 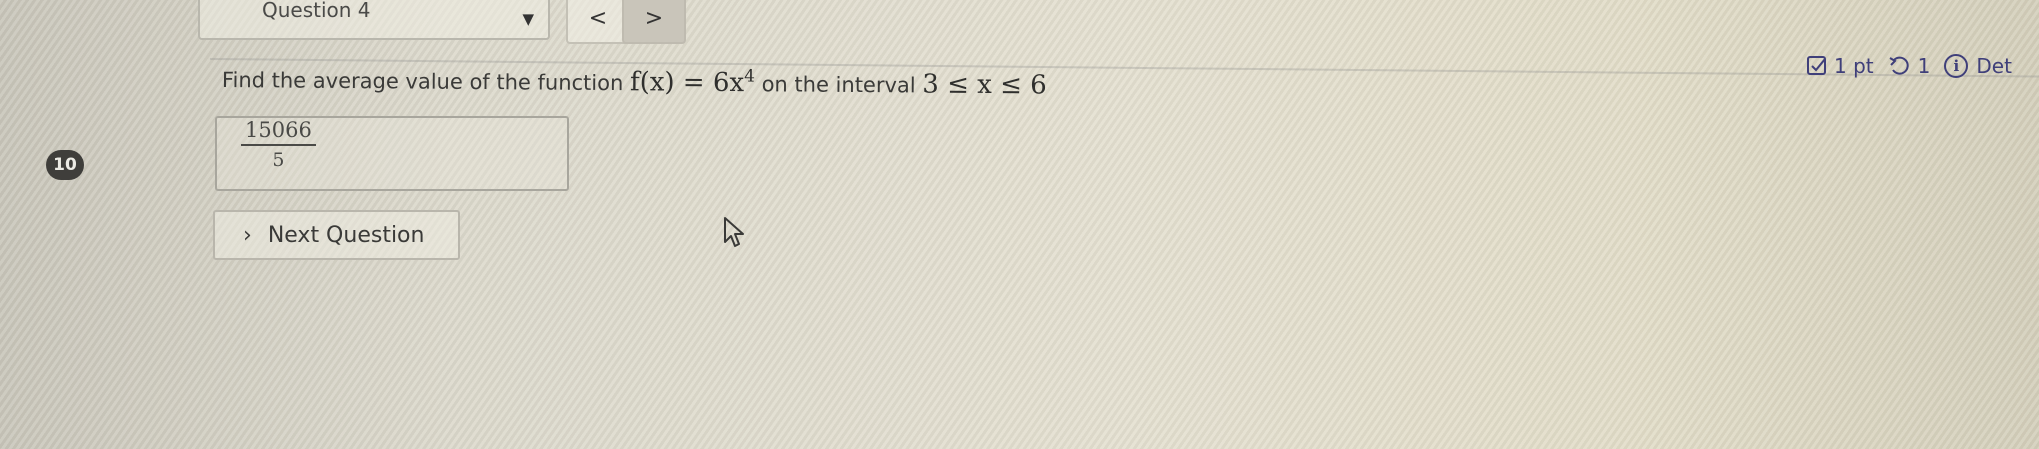 I want to click on interval-expression: 3 ≤ x ≤ 6, so click(x=984, y=85).